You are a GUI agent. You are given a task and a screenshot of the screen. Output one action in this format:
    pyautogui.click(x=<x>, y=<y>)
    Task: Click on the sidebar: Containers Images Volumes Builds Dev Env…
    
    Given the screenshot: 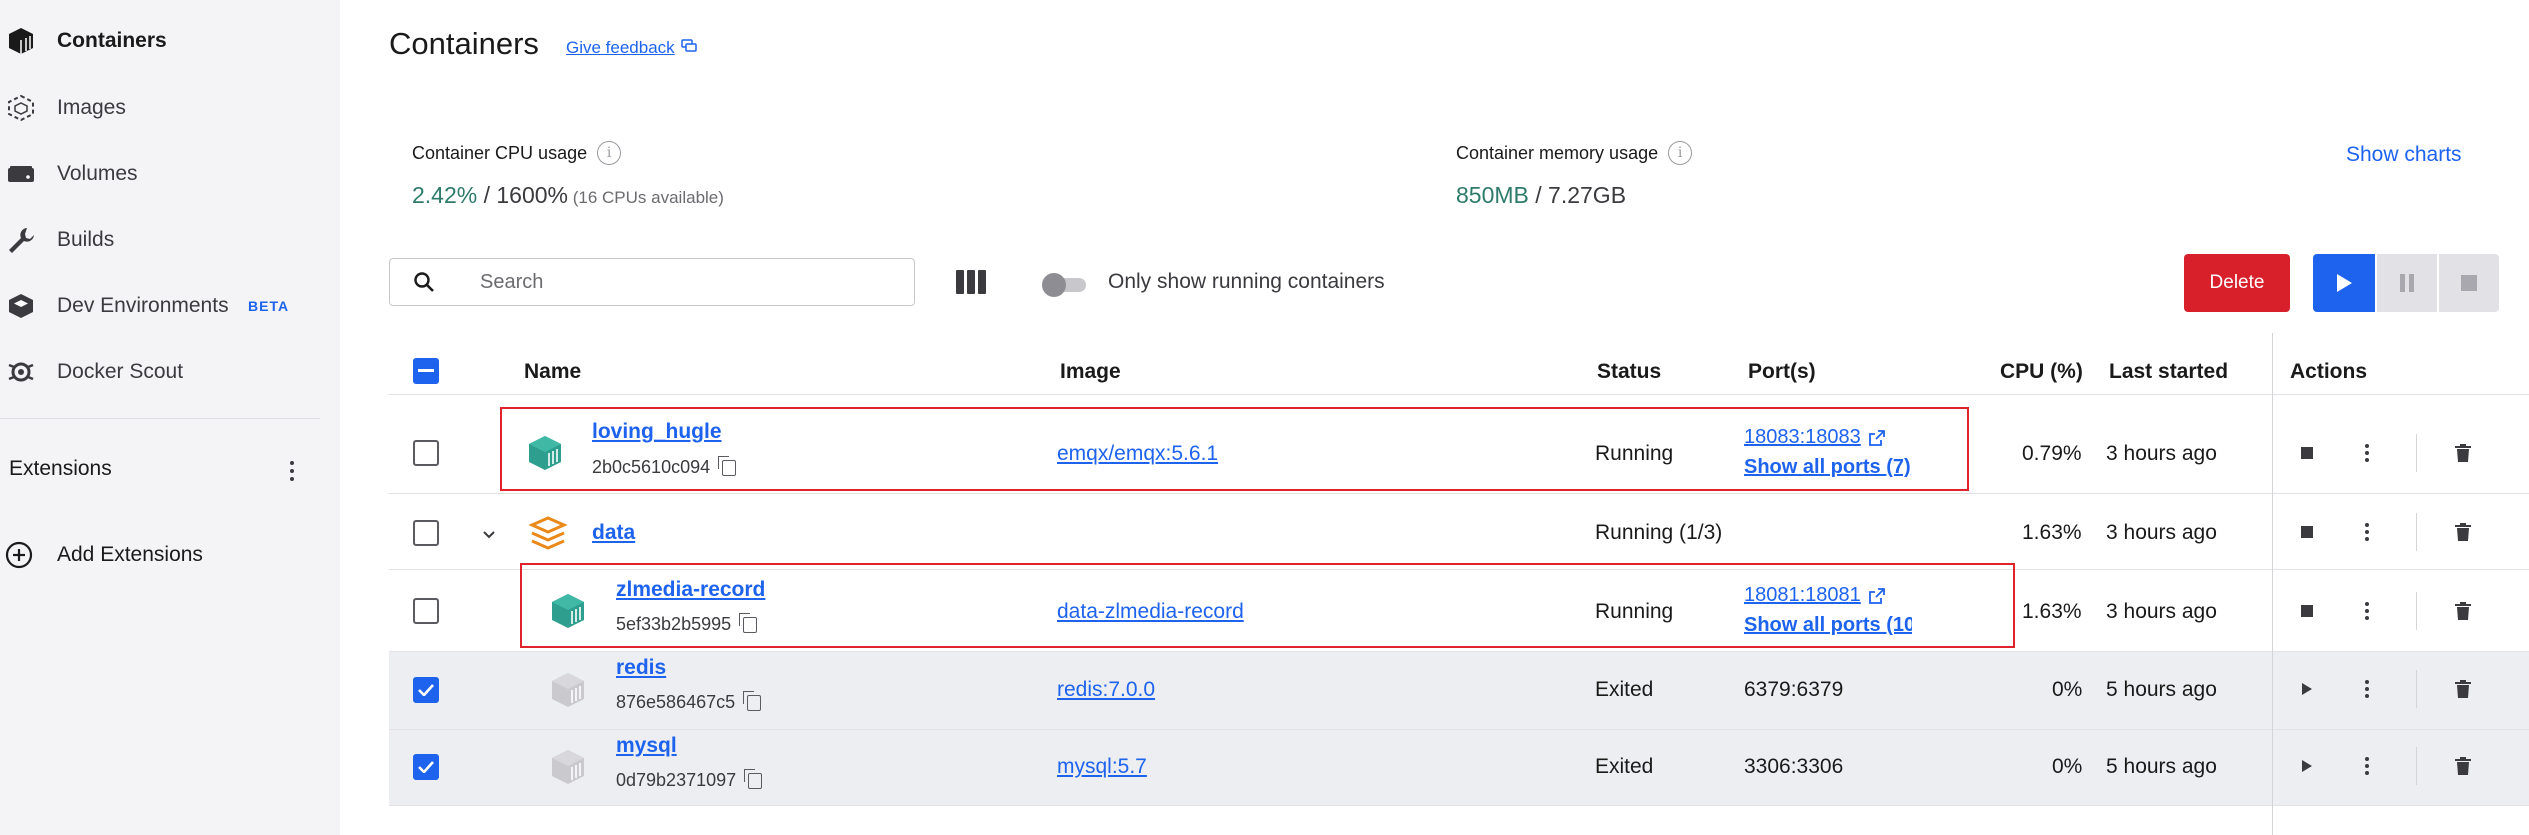 What is the action you would take?
    pyautogui.click(x=170, y=417)
    